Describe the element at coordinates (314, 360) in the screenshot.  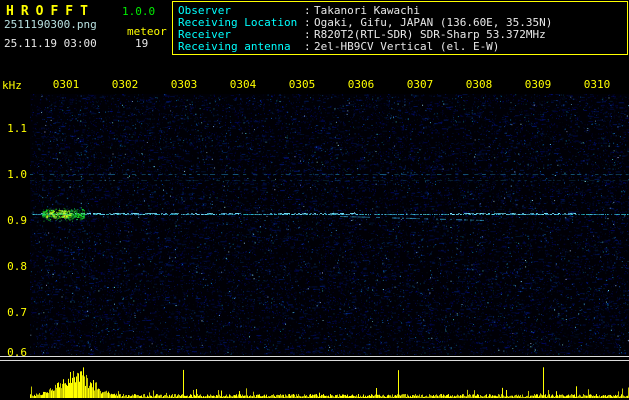
I see `separator-line-lower` at that location.